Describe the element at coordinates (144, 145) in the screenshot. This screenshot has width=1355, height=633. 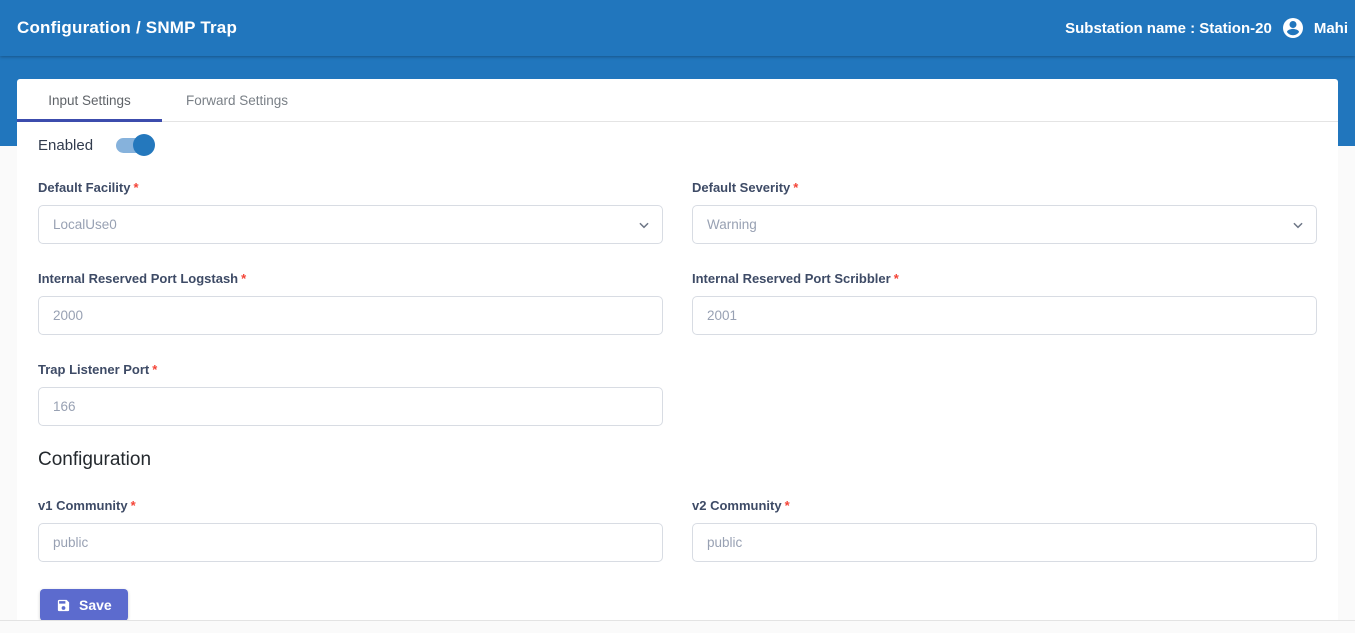
I see `toggle-knob` at that location.